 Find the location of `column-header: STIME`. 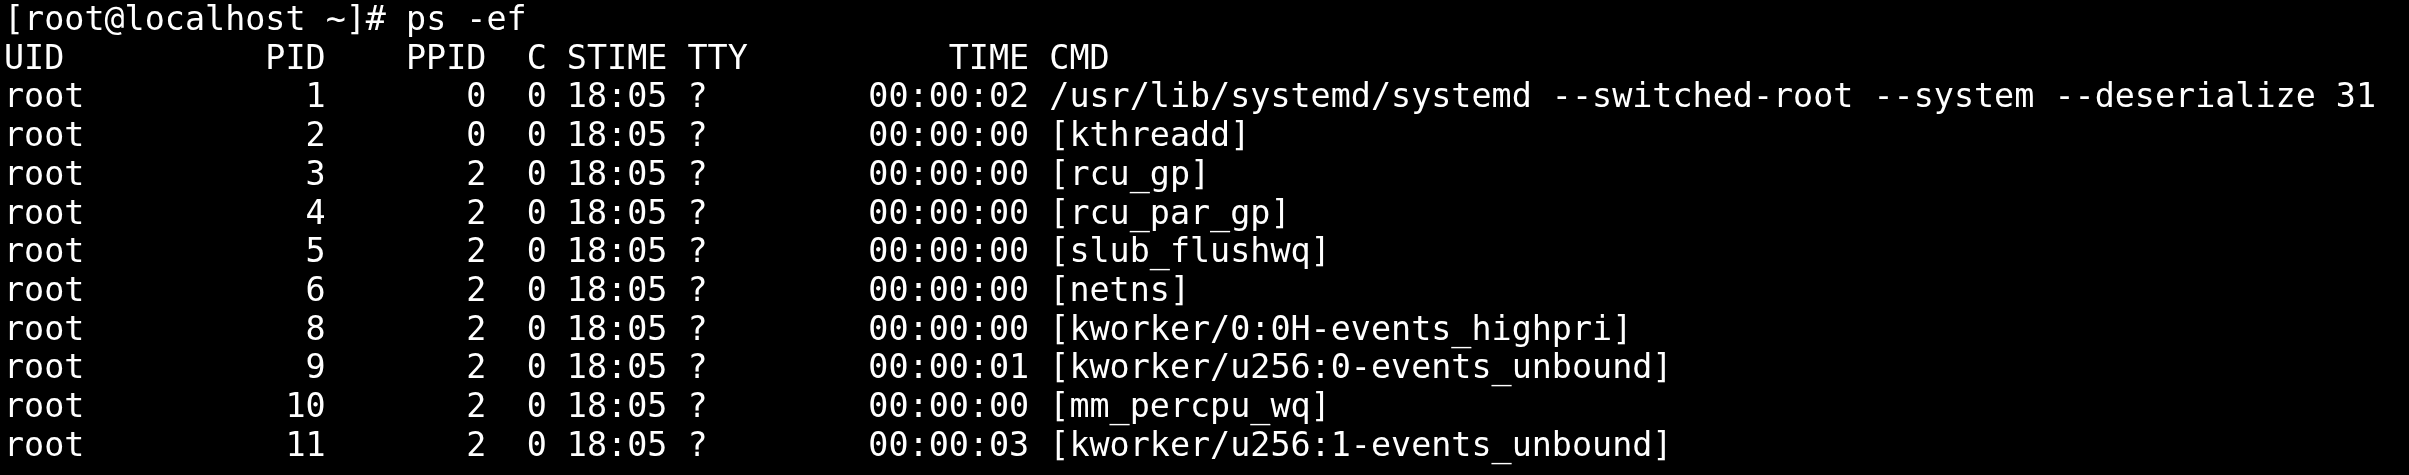

column-header: STIME is located at coordinates (617, 57).